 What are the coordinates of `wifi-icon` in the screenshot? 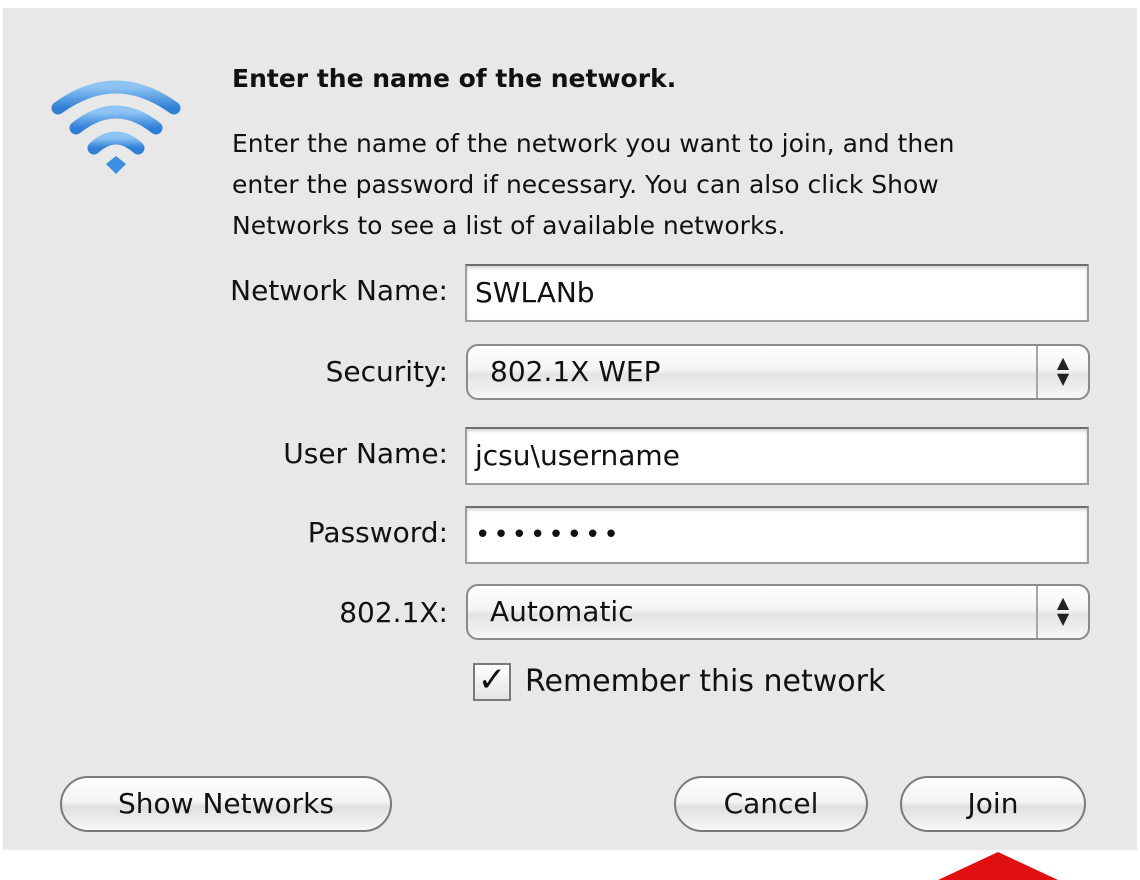 It's located at (116, 127).